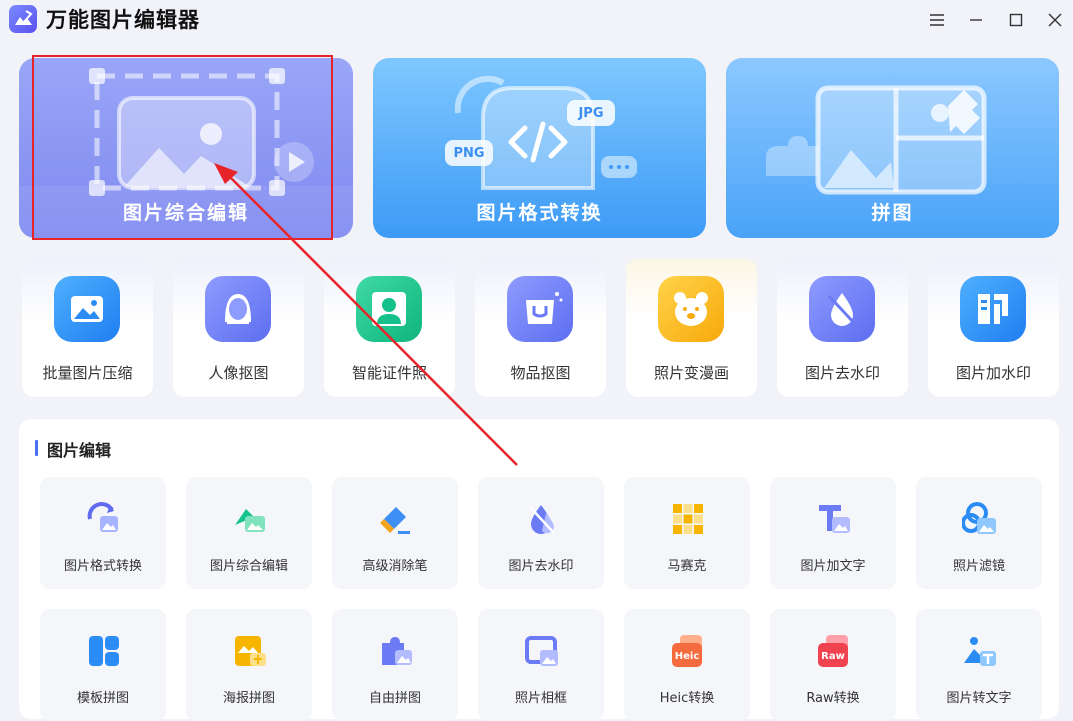 The width and height of the screenshot is (1073, 721). Describe the element at coordinates (186, 148) in the screenshot. I see `hero-card-comprehensive-edit: 图片综合编辑` at that location.